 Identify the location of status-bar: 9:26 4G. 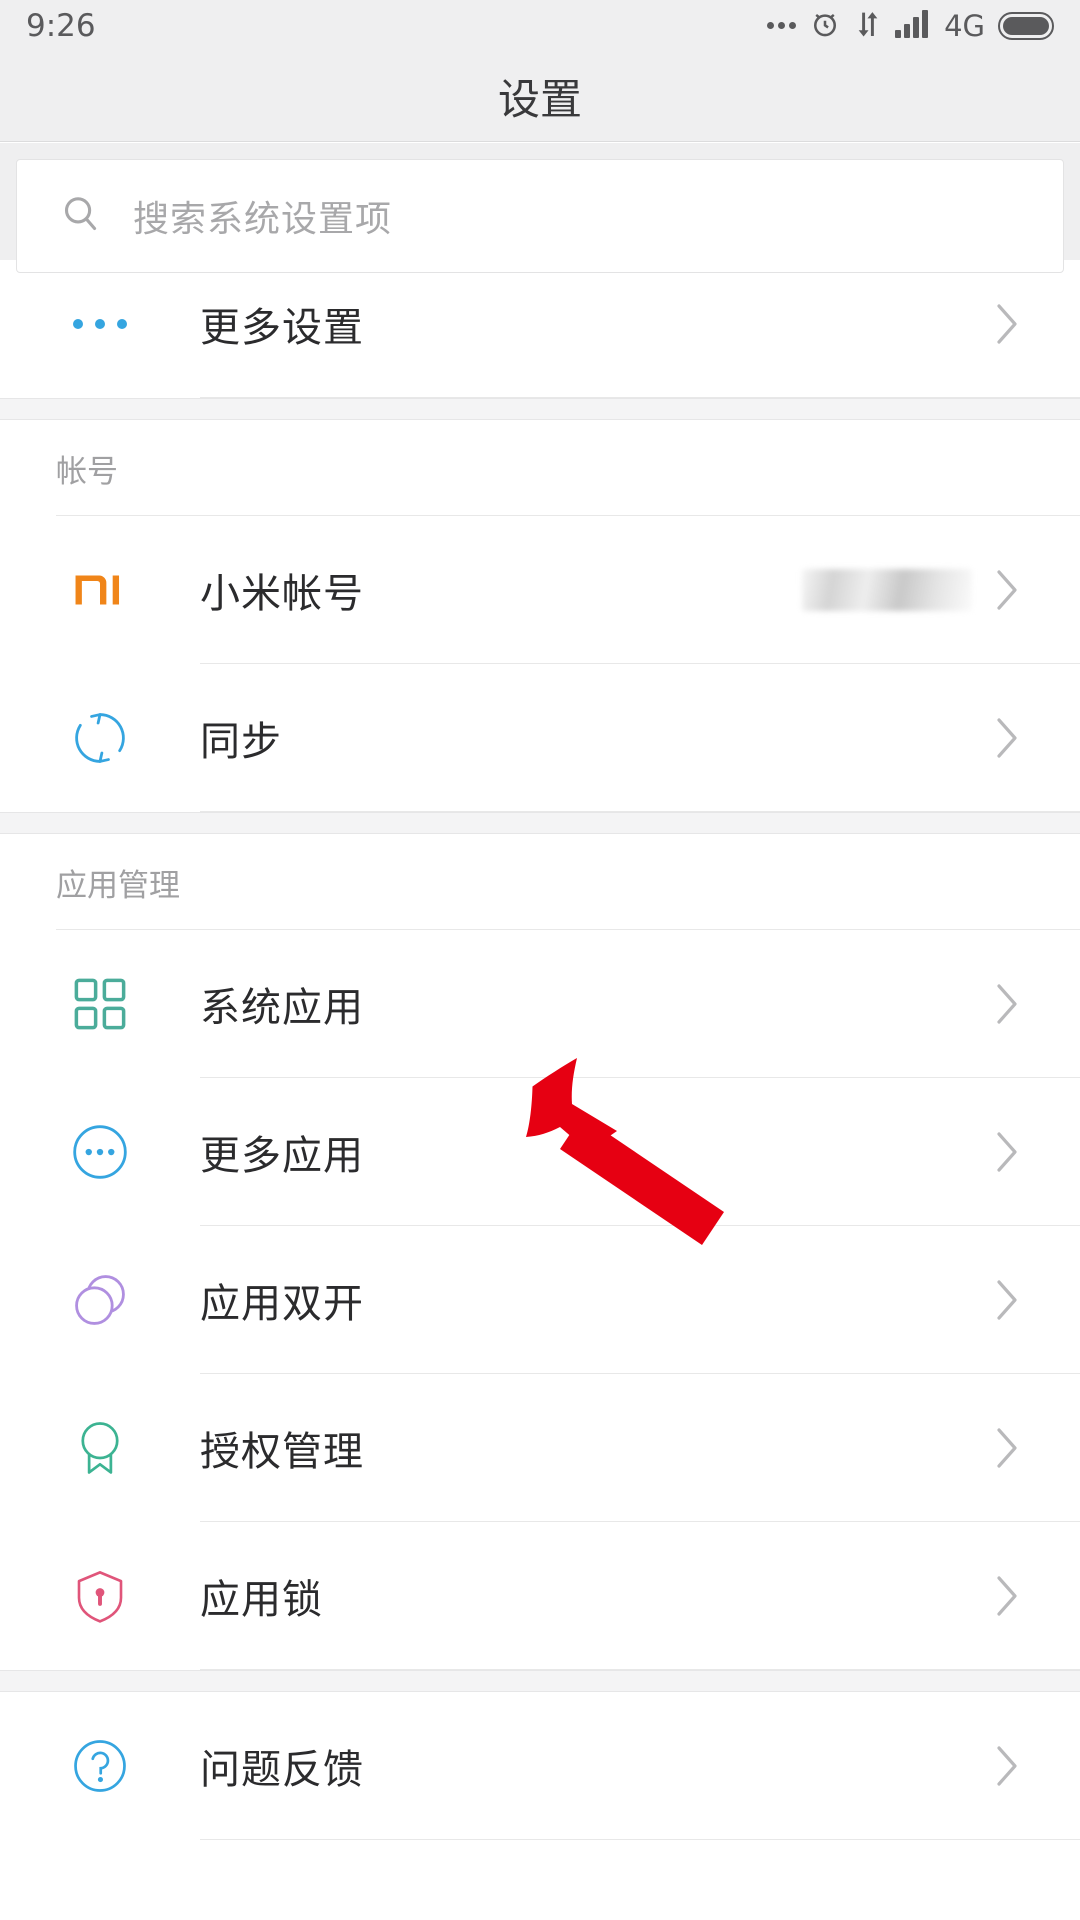
(540, 26).